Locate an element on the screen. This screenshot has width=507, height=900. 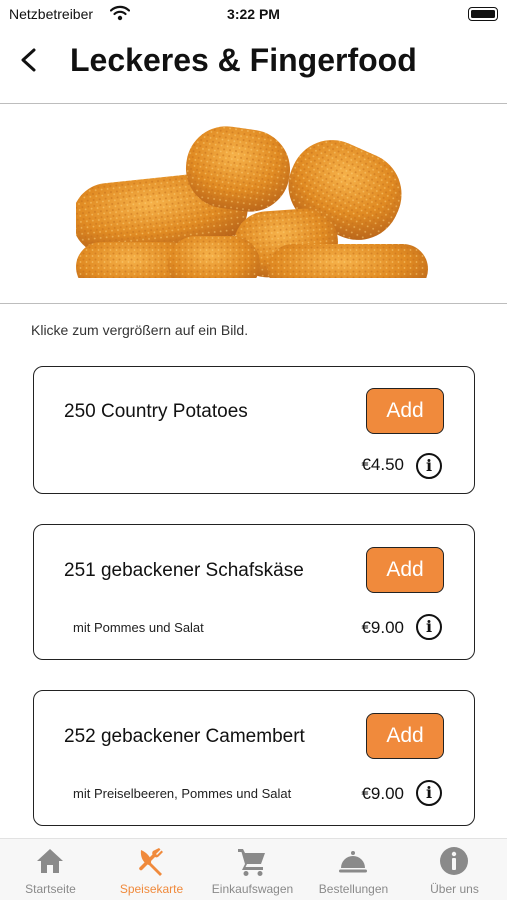
tab-ueber-uns: Über uns is located at coordinates (454, 869).